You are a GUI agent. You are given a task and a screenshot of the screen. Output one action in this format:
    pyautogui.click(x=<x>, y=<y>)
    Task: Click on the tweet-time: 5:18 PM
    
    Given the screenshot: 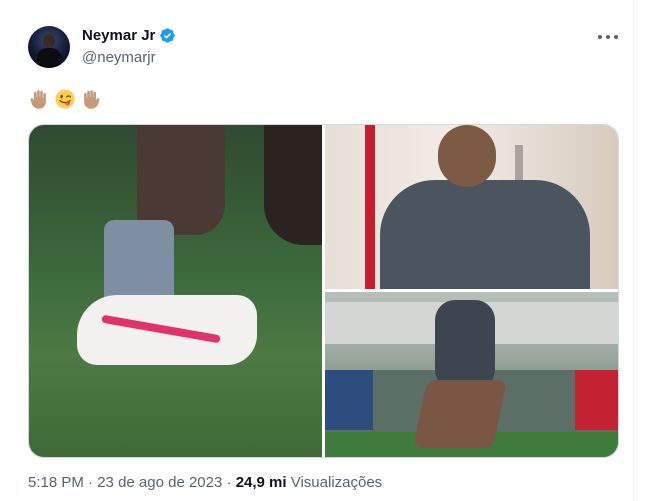 What is the action you would take?
    pyautogui.click(x=56, y=482)
    